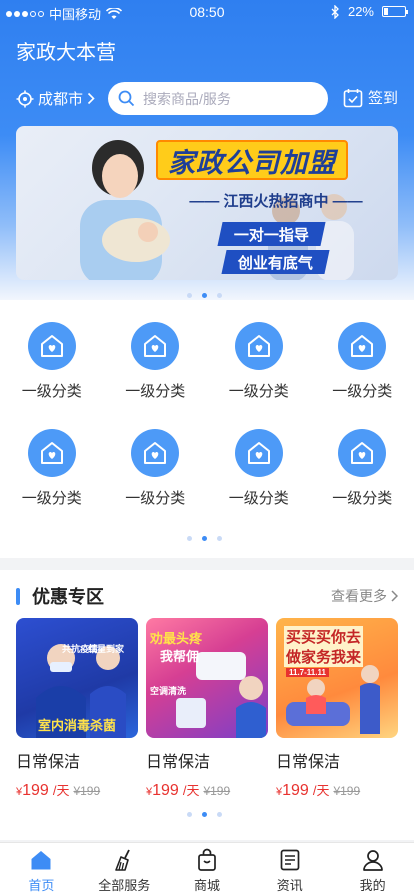 This screenshot has width=414, height=896. What do you see at coordinates (77, 678) in the screenshot?
I see `deal-image: 共抗疫情 红星到家 室内消毒杀菌` at bounding box center [77, 678].